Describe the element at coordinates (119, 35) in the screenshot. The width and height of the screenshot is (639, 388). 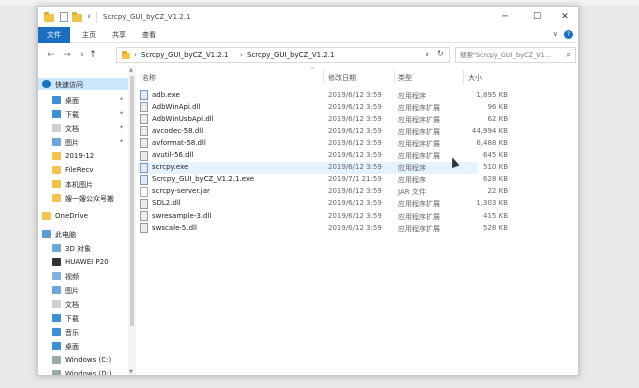
I see `tab-share: 共享` at that location.